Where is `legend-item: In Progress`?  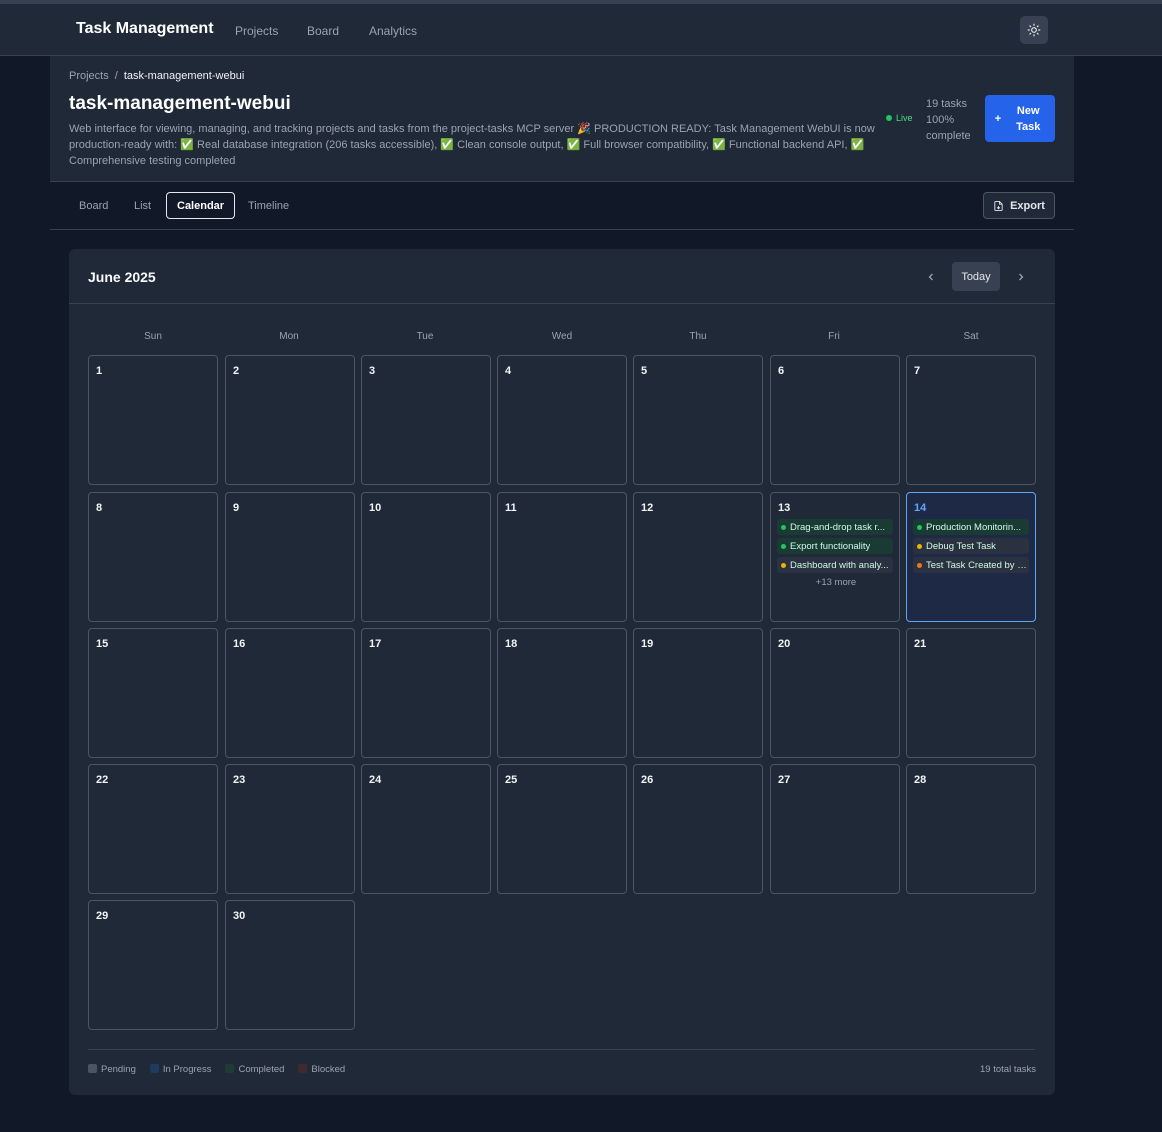
legend-item: In Progress is located at coordinates (180, 1069).